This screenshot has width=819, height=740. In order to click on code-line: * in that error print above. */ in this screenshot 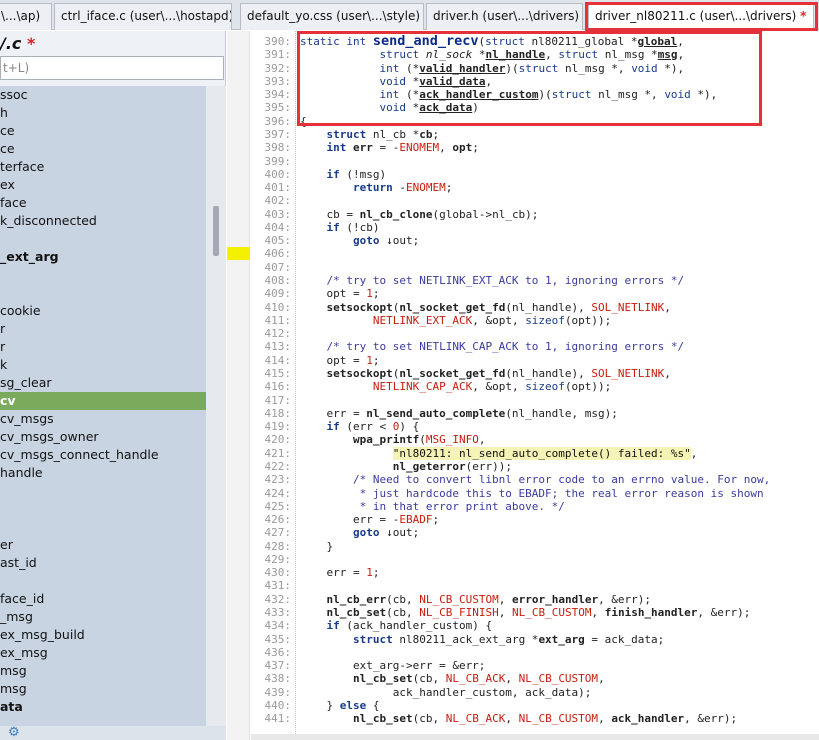, I will do `click(432, 506)`.